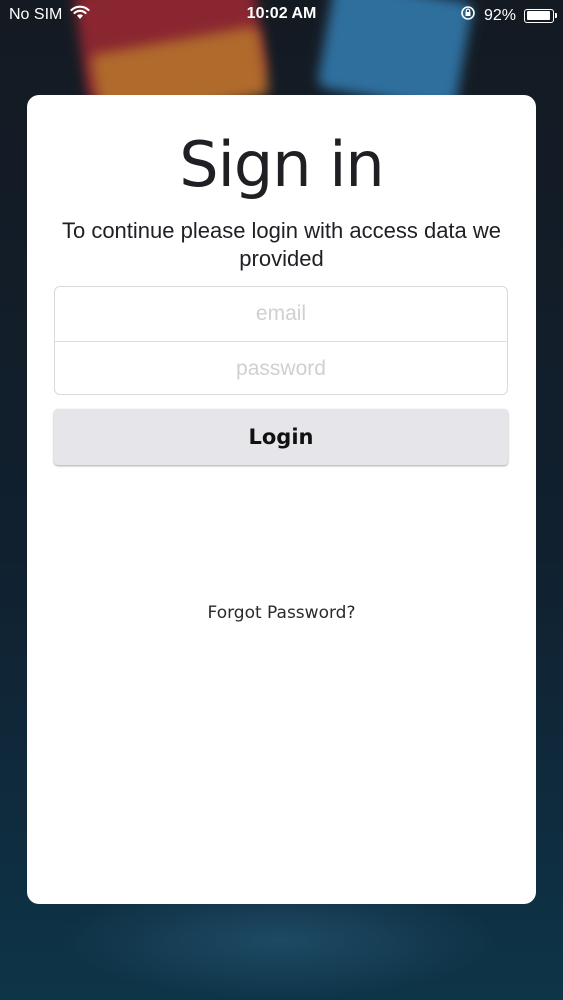 Image resolution: width=563 pixels, height=1000 pixels. I want to click on battery-icon, so click(540, 15).